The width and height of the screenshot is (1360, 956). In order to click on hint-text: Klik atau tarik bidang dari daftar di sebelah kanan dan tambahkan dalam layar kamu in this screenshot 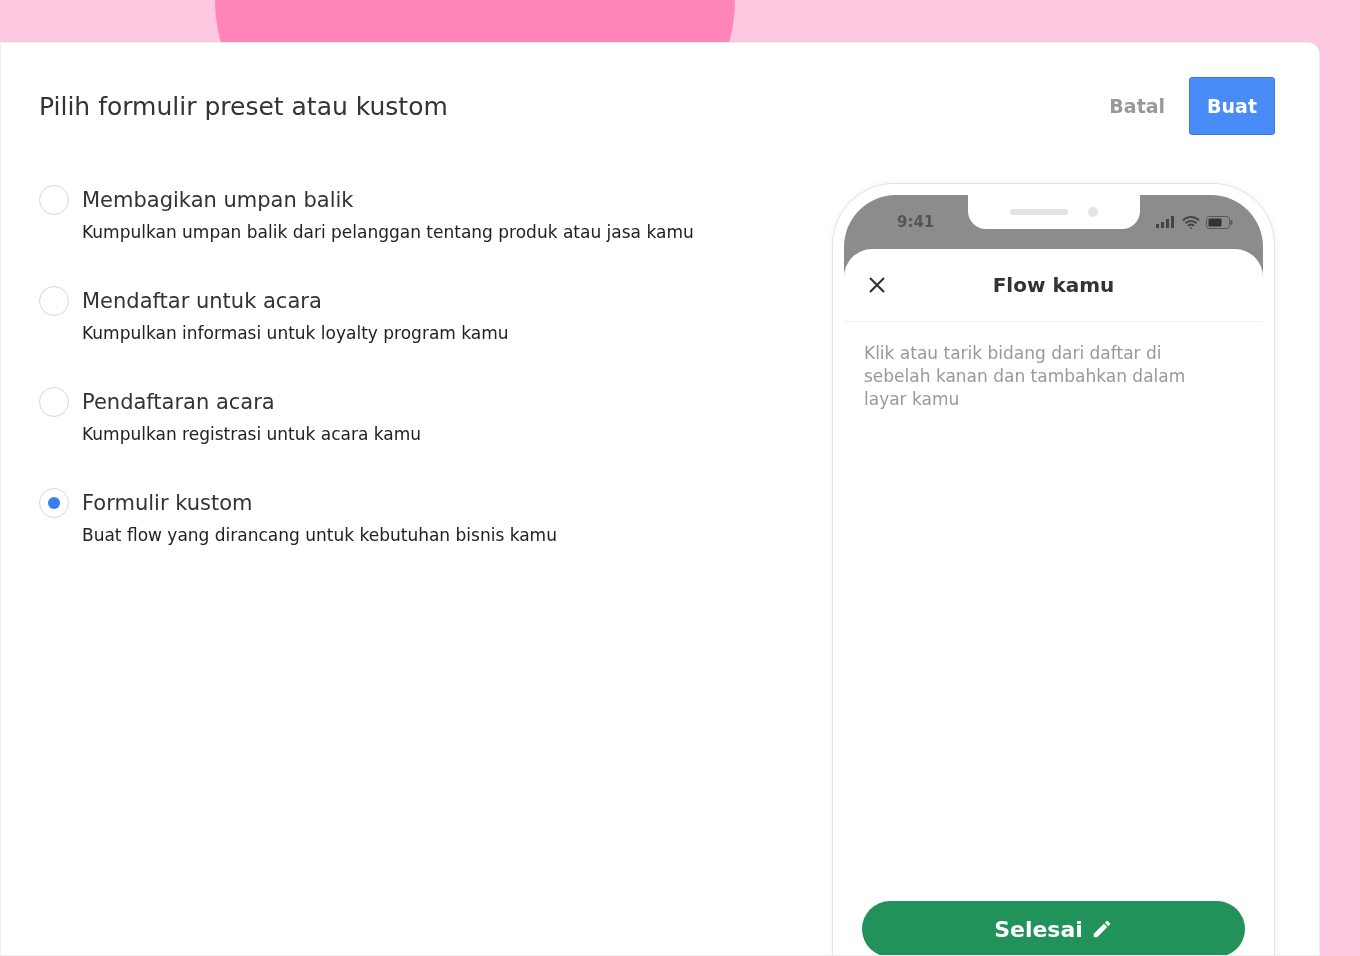, I will do `click(1025, 376)`.